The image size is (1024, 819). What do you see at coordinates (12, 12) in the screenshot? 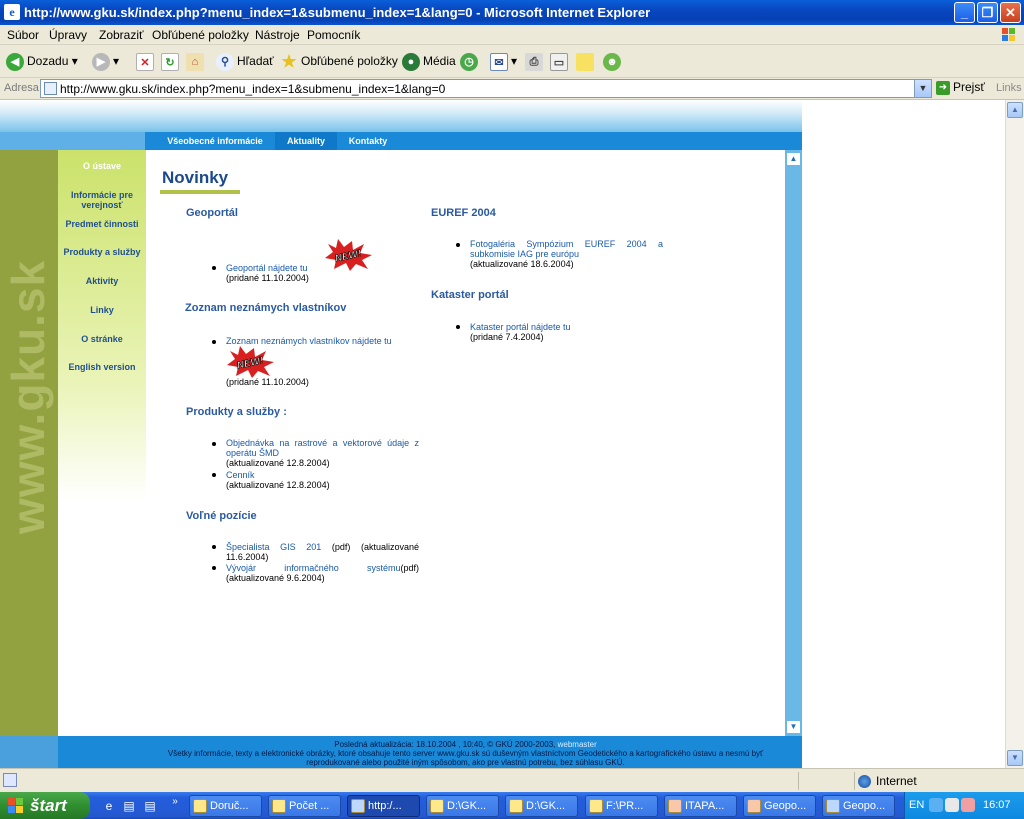
I see `ie-icon: e` at bounding box center [12, 12].